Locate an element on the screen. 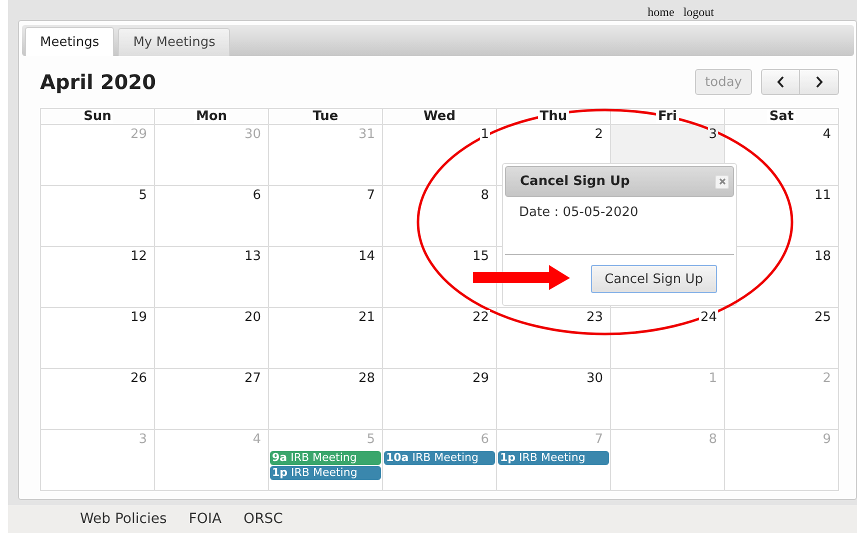 The width and height of the screenshot is (857, 533). day-cell: 30 is located at coordinates (554, 399).